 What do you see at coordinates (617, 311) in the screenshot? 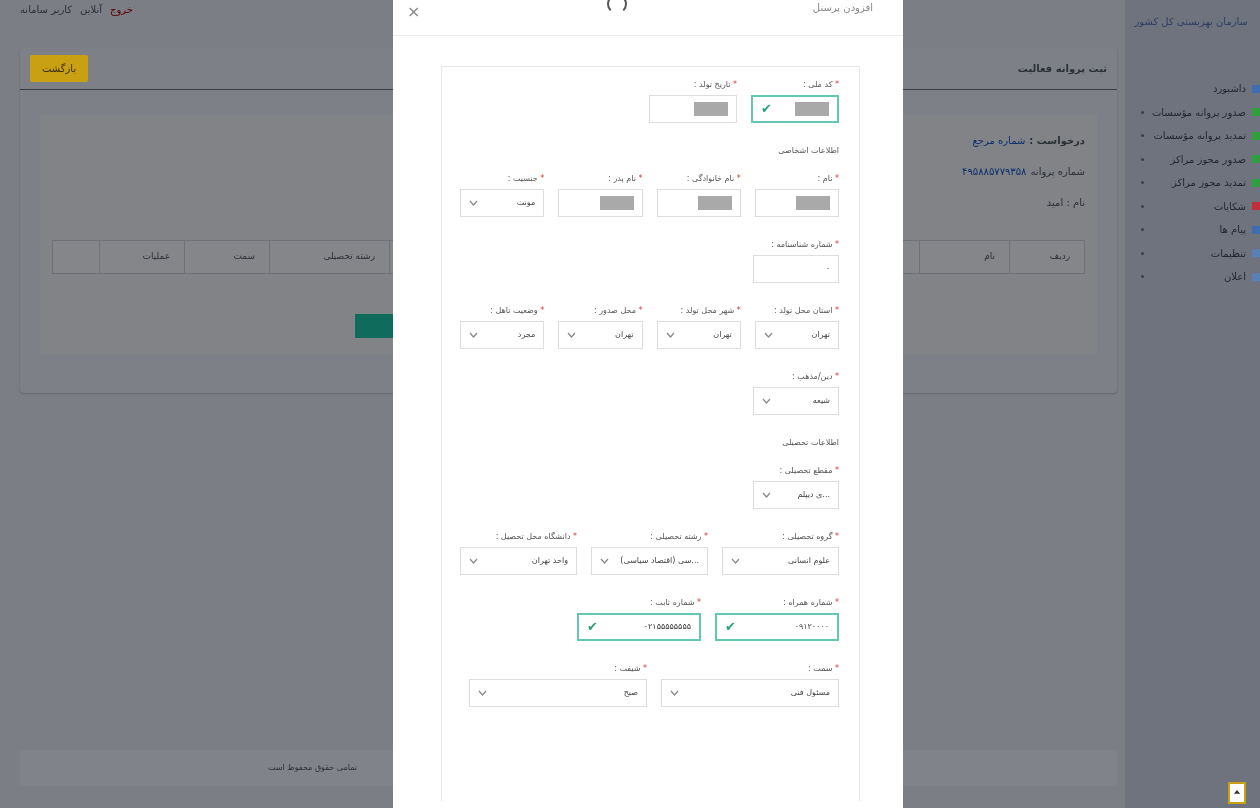
I see `field-label: * محل صدور :` at bounding box center [617, 311].